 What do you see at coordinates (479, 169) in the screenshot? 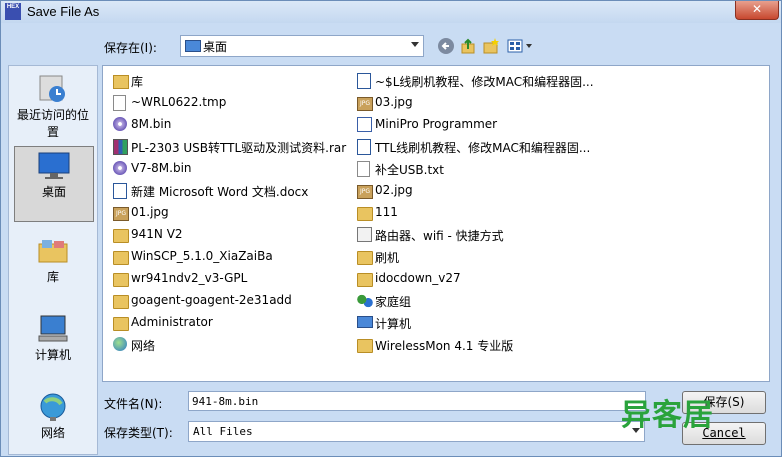
I see `file-item: 补全USB.txt` at bounding box center [479, 169].